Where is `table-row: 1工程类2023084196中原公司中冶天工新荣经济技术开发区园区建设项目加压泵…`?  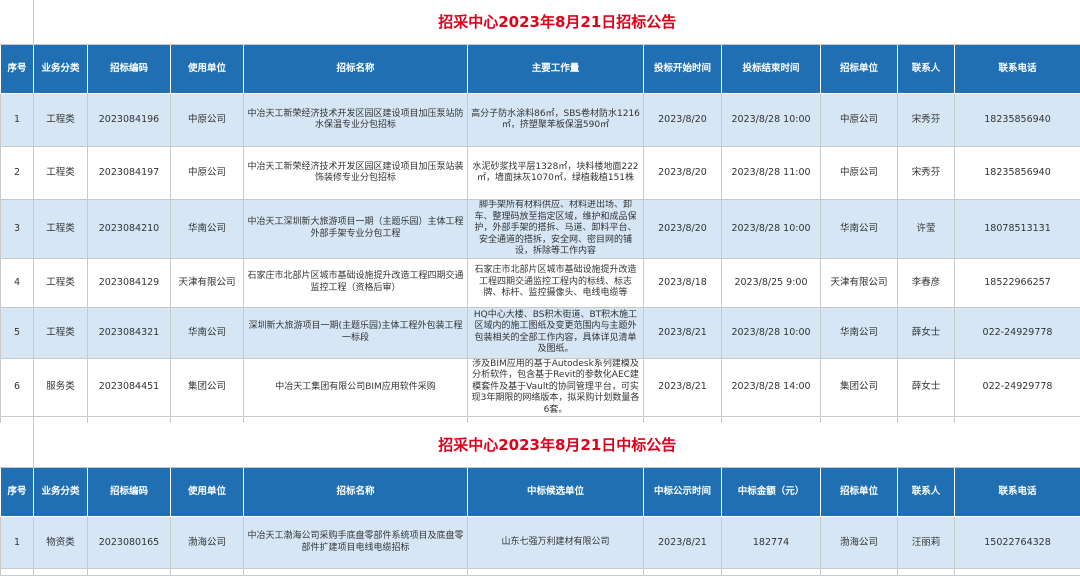
table-row: 1工程类2023084196中原公司中冶天工新荣经济技术开发区园区建设项目加压泵… is located at coordinates (540, 120).